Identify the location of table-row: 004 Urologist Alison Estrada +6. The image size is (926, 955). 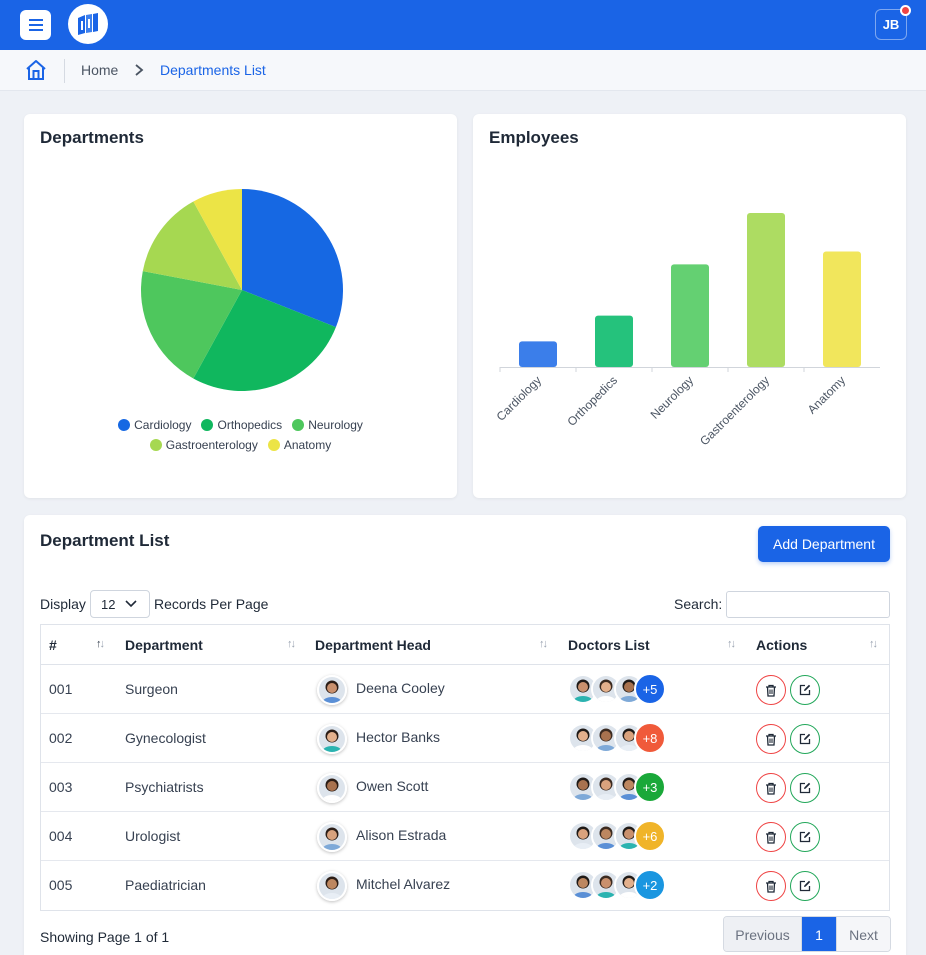
(465, 836).